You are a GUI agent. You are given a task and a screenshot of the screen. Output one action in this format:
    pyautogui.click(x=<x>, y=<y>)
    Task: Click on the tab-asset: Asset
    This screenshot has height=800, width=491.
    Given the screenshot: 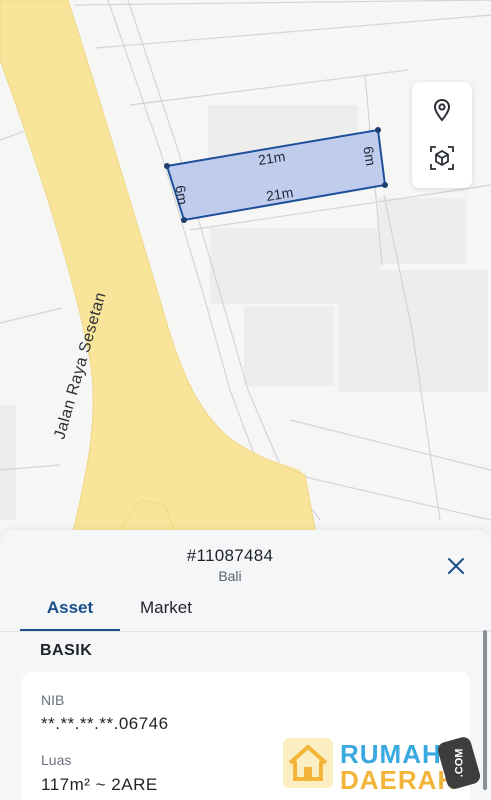 What is the action you would take?
    pyautogui.click(x=70, y=615)
    